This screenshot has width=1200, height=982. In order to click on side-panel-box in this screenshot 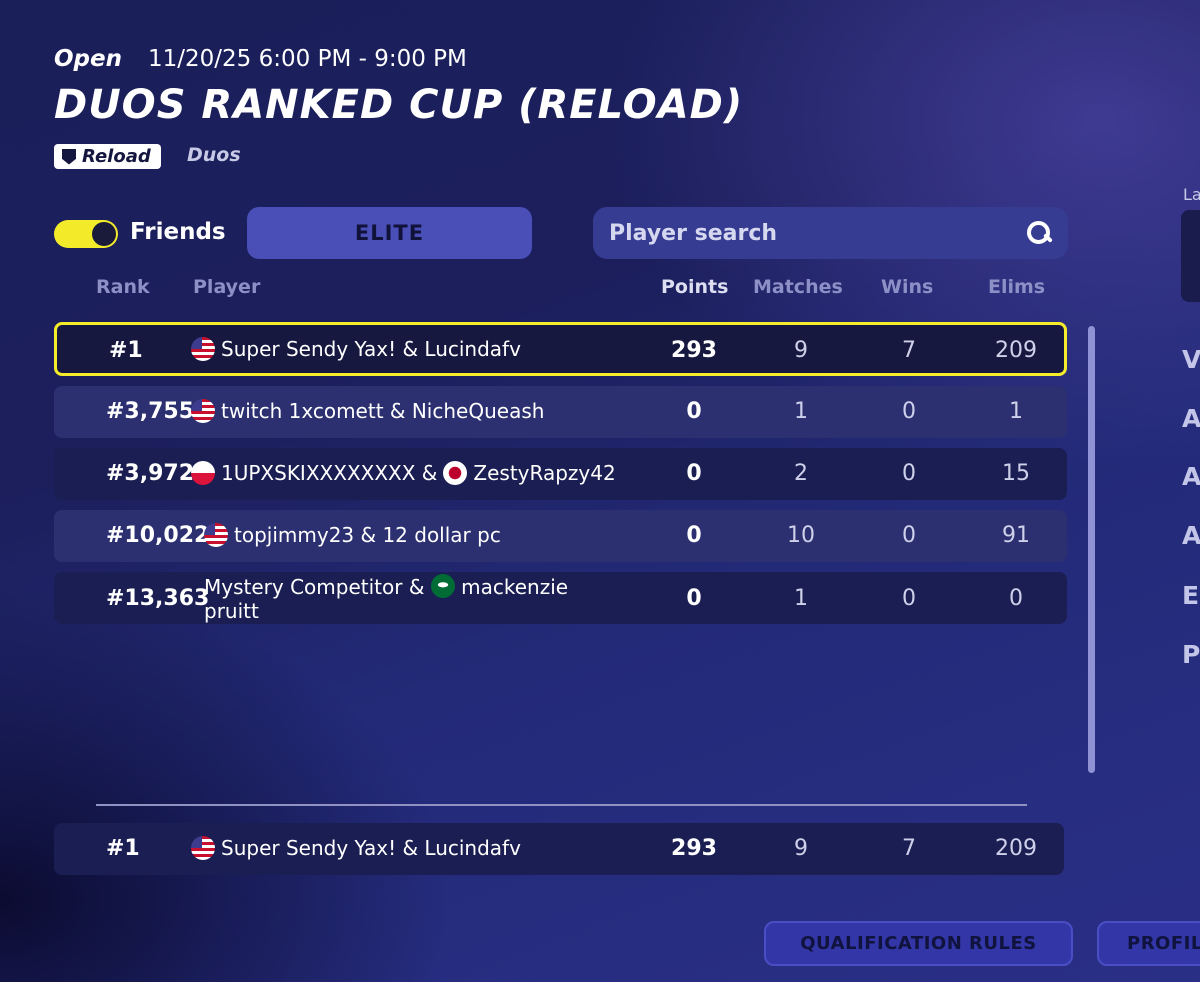, I will do `click(1190, 256)`.